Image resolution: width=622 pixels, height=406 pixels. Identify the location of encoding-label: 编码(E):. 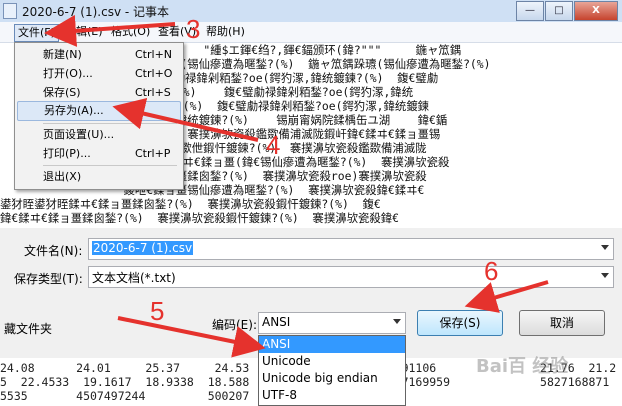
(234, 325).